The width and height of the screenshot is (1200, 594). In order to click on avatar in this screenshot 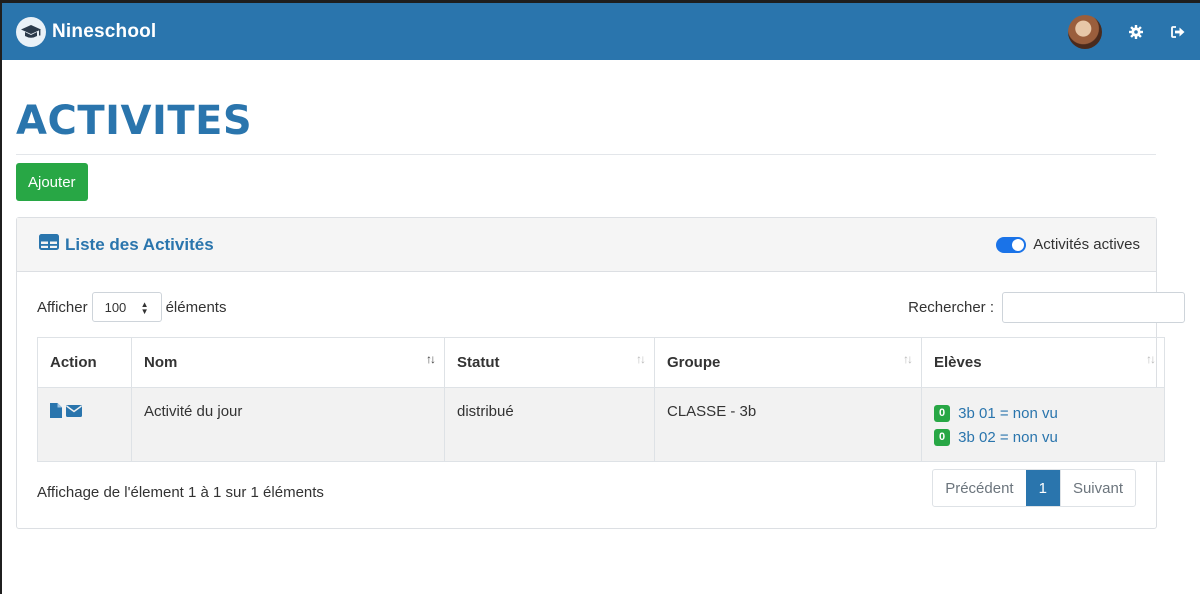, I will do `click(1085, 31)`.